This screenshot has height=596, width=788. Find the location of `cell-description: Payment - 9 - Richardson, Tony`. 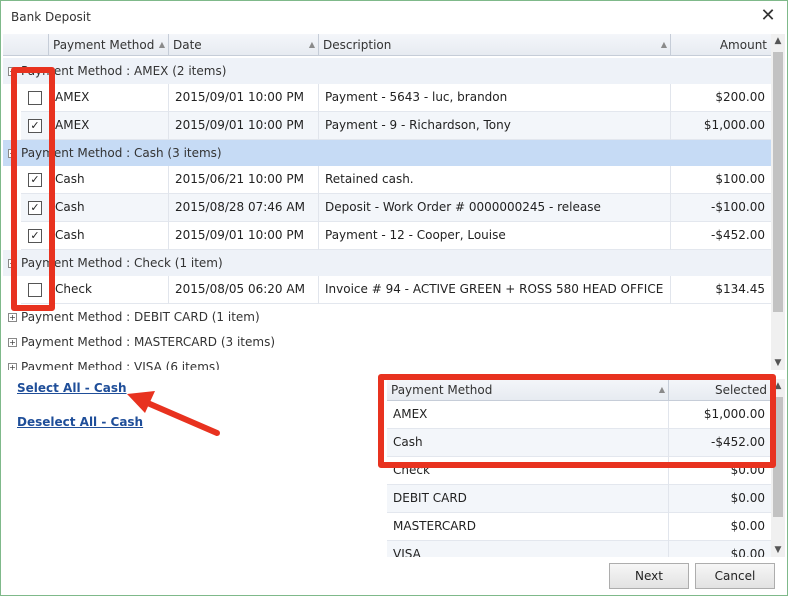

cell-description: Payment - 9 - Richardson, Tony is located at coordinates (495, 126).